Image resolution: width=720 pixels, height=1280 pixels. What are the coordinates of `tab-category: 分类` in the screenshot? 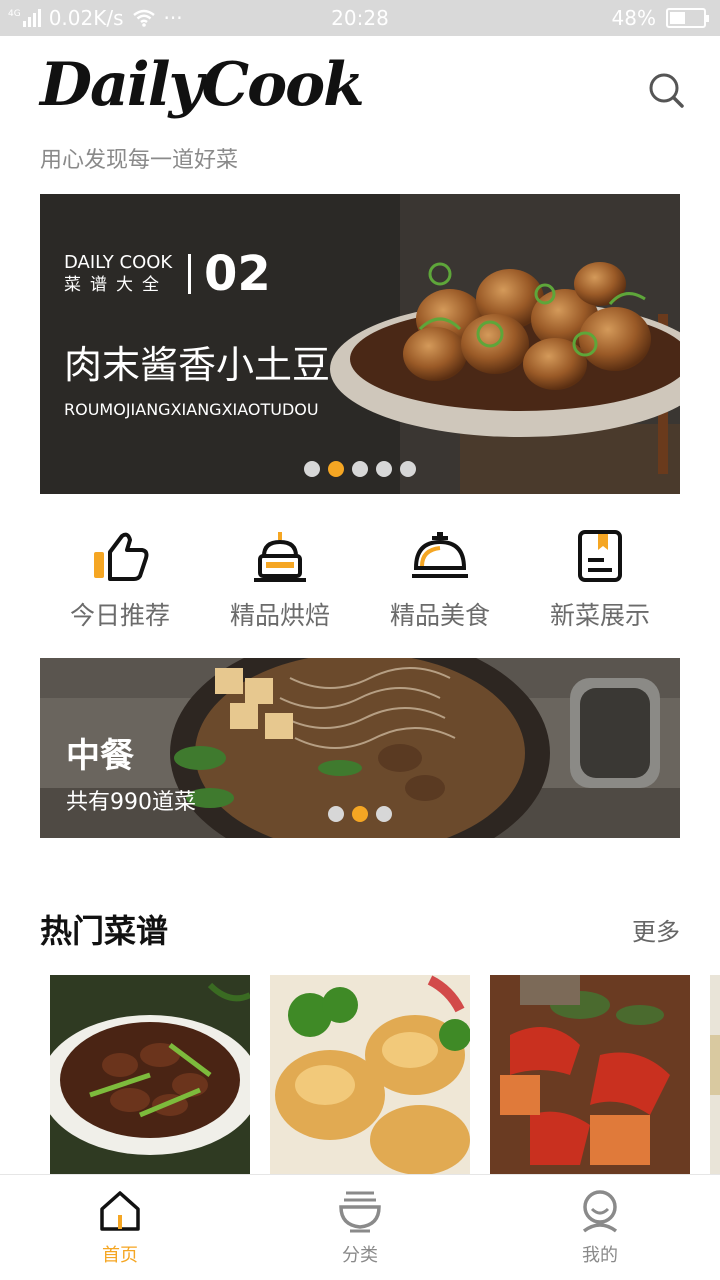 It's located at (360, 1227).